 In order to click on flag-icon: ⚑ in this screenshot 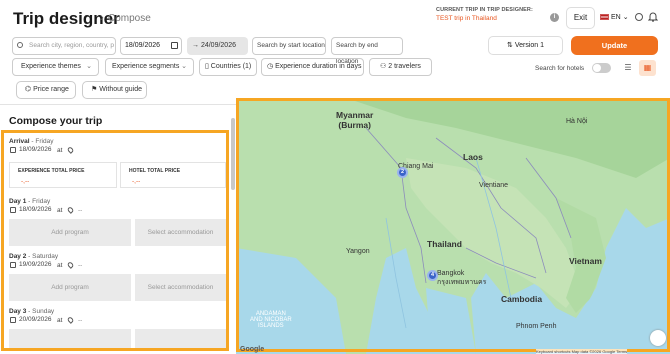, I will do `click(95, 89)`.